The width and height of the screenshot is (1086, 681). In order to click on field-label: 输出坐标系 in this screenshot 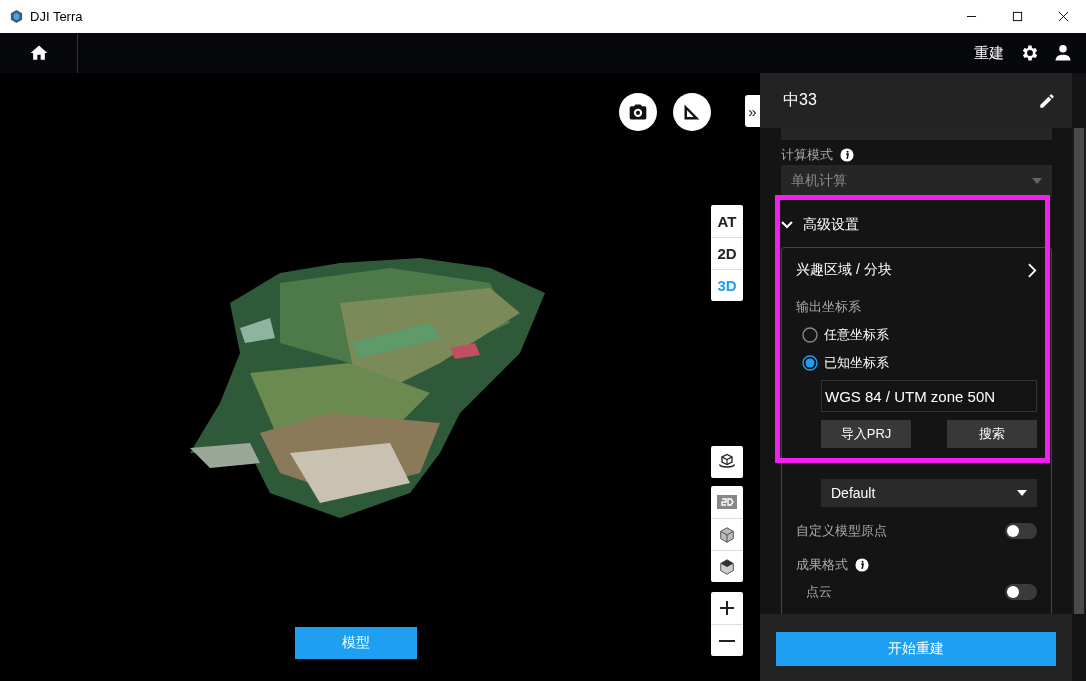, I will do `click(829, 307)`.